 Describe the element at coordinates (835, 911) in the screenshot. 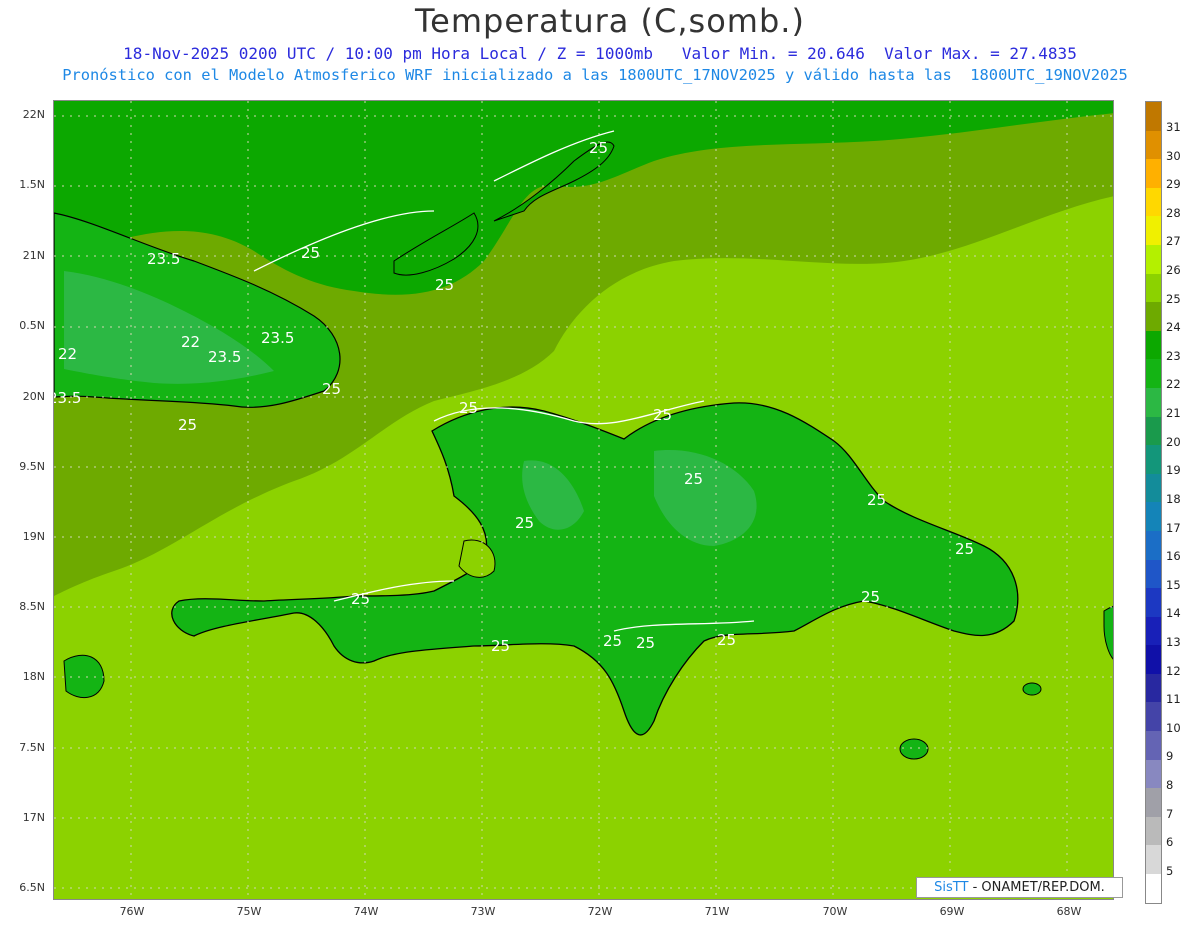

I see `lon-label: 70W` at that location.